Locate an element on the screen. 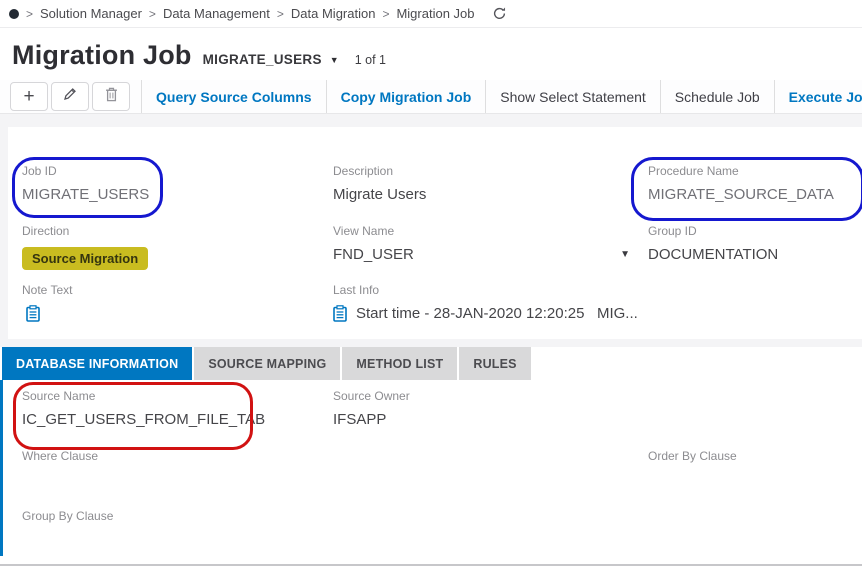  field-group-by-clause: Group By Clause is located at coordinates (67, 520).